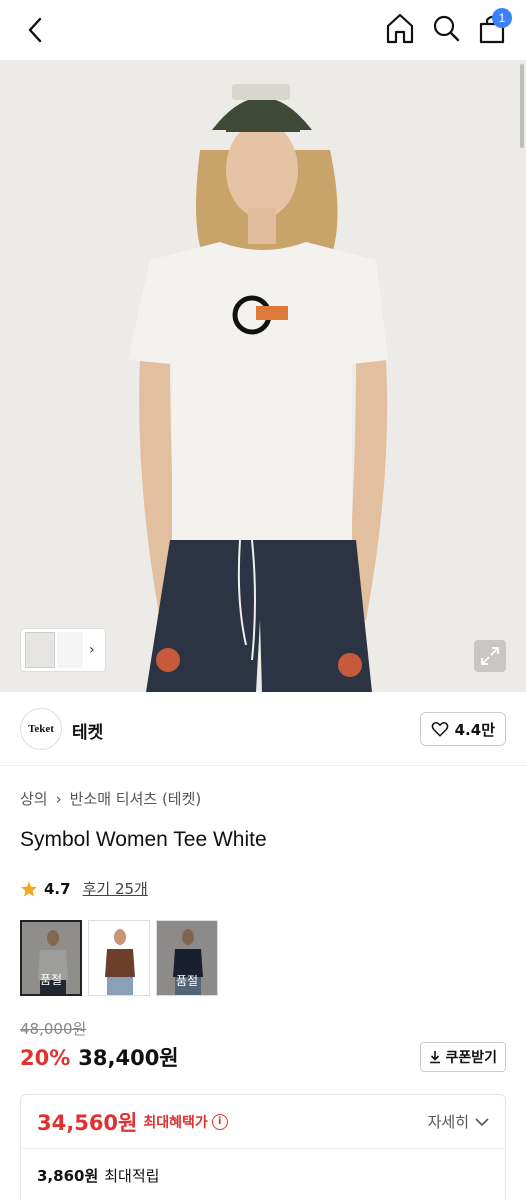  I want to click on coupon-download-button: 쿠폰받기, so click(463, 1057).